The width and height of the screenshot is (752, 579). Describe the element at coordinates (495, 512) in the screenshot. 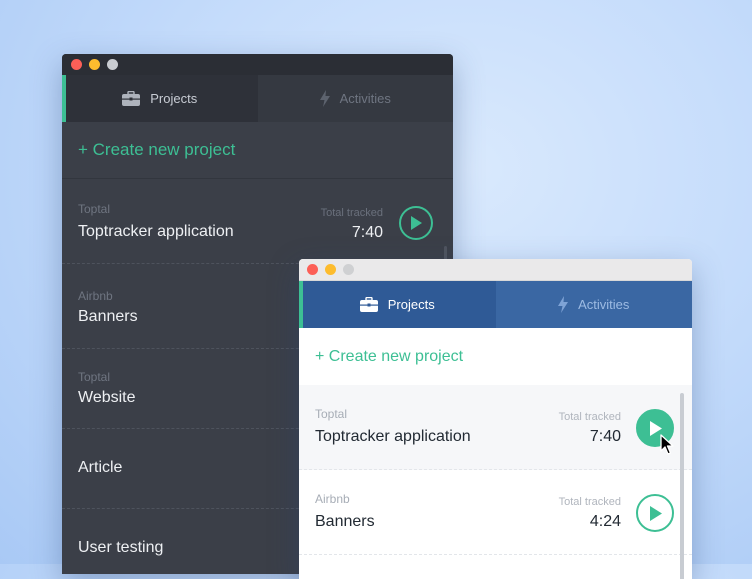

I see `project-row: Airbnb Banners Total tracked 4:24` at that location.